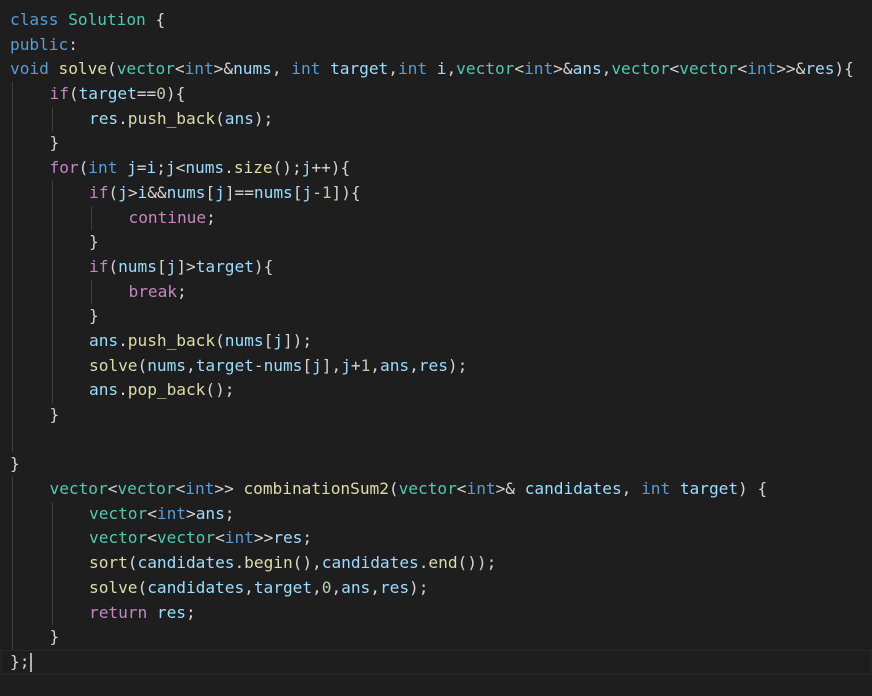 This screenshot has width=872, height=696. I want to click on code-token: >&, so click(563, 69).